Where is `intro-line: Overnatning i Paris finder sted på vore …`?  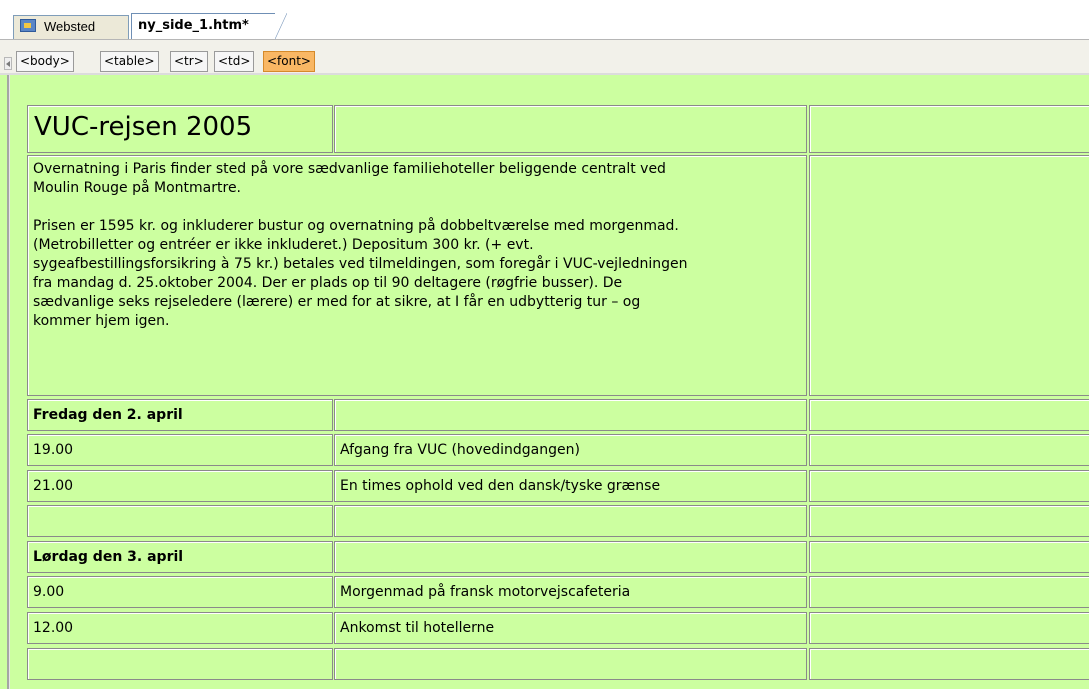
intro-line: Overnatning i Paris finder sted på vore … is located at coordinates (349, 169).